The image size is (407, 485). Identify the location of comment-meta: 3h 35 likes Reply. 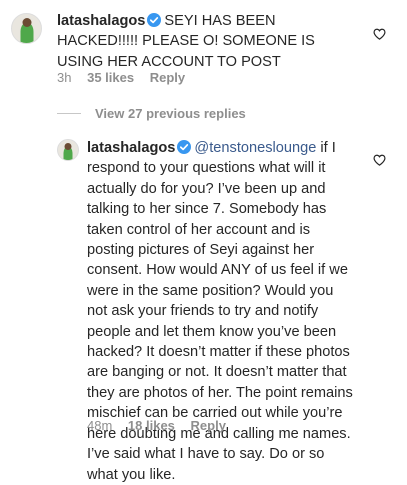
(127, 77).